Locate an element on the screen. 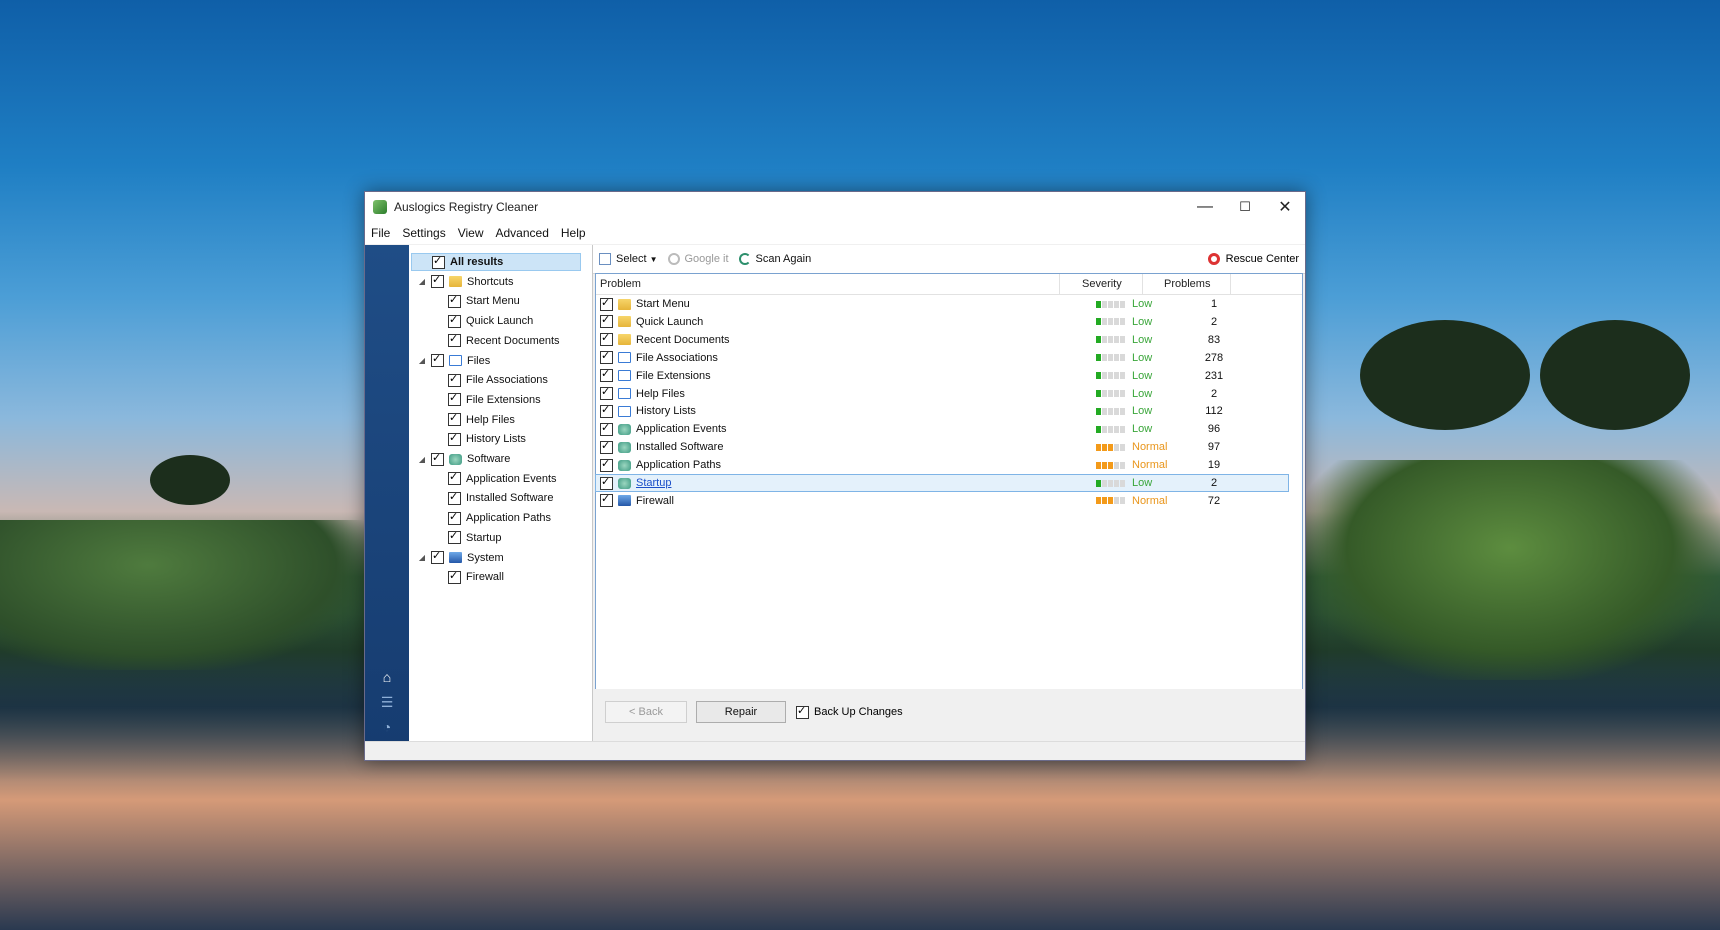  tree-item-start-menu: Start Menu is located at coordinates (484, 301).